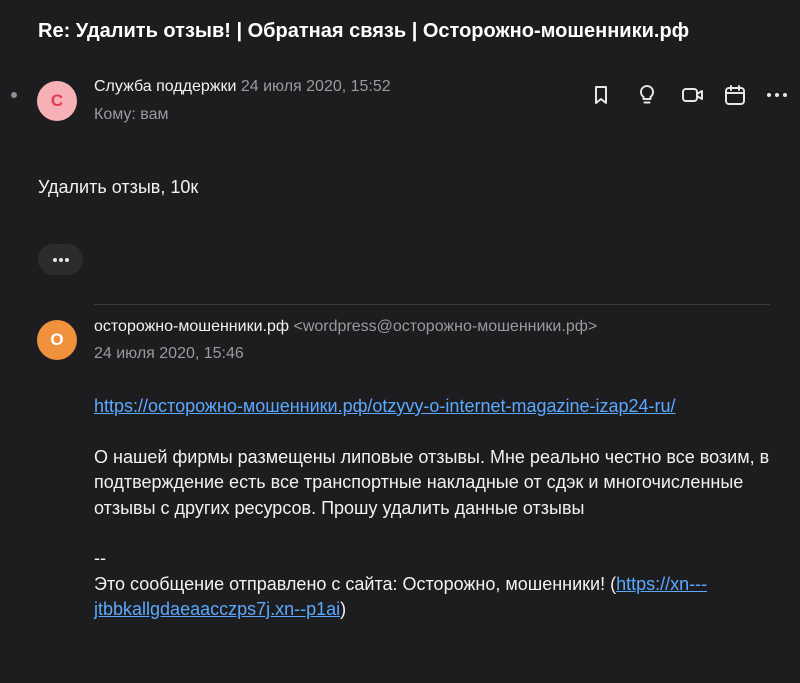 This screenshot has height=683, width=800. I want to click on sender-line: Служба поддержки 24 июля 2020, 15:52, so click(242, 87).